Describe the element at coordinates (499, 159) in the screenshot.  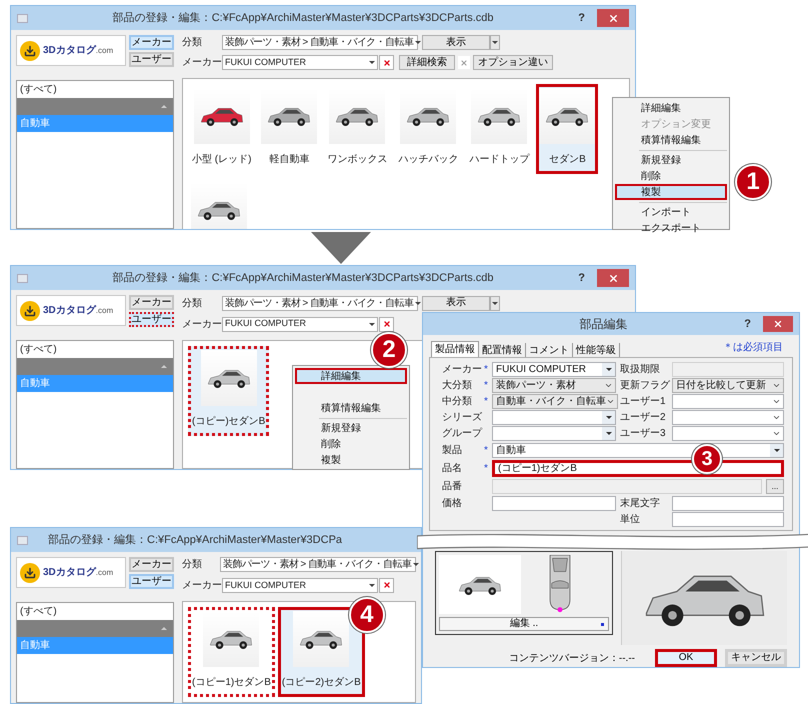
I see `part-label: ハードトップ` at that location.